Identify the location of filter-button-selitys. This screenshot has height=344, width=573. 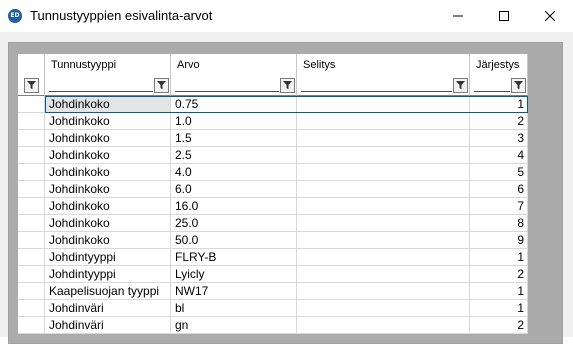
(460, 85).